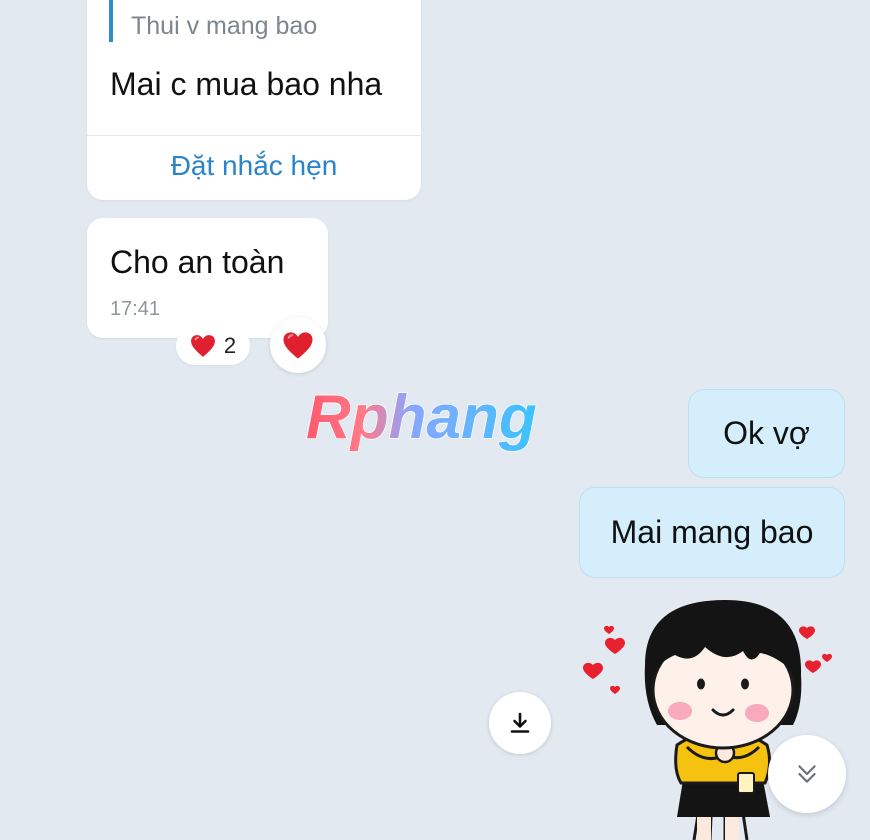 This screenshot has width=870, height=840. I want to click on quoted-message-text: Thui v mang bao, so click(224, 26).